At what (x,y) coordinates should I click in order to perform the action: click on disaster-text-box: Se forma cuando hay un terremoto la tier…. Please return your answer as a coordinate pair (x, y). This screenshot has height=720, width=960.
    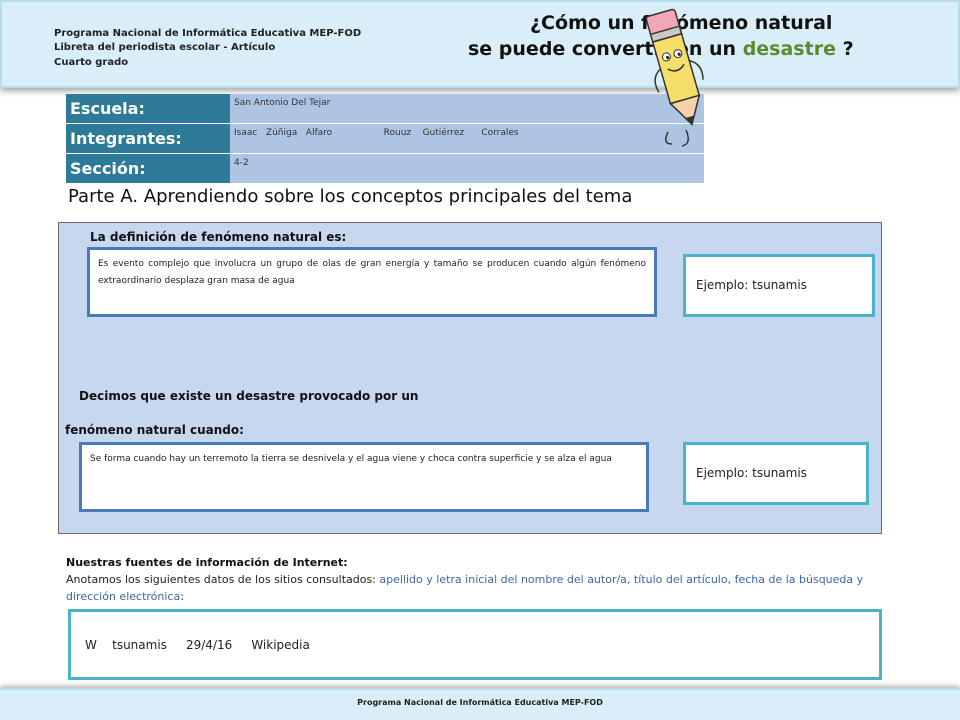
    Looking at the image, I should click on (364, 477).